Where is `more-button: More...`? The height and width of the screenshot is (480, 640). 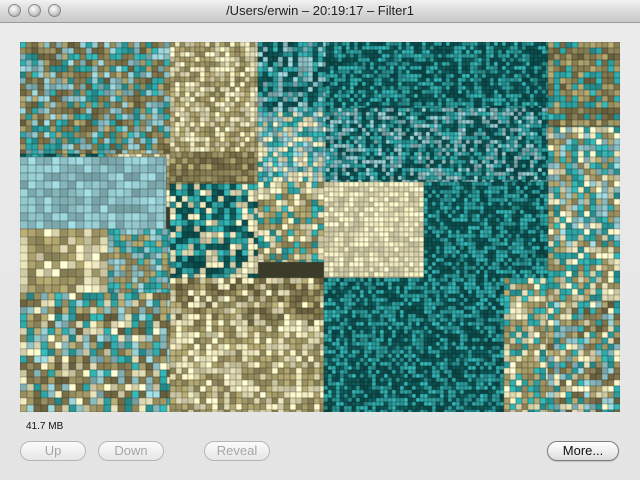 more-button: More... is located at coordinates (583, 451).